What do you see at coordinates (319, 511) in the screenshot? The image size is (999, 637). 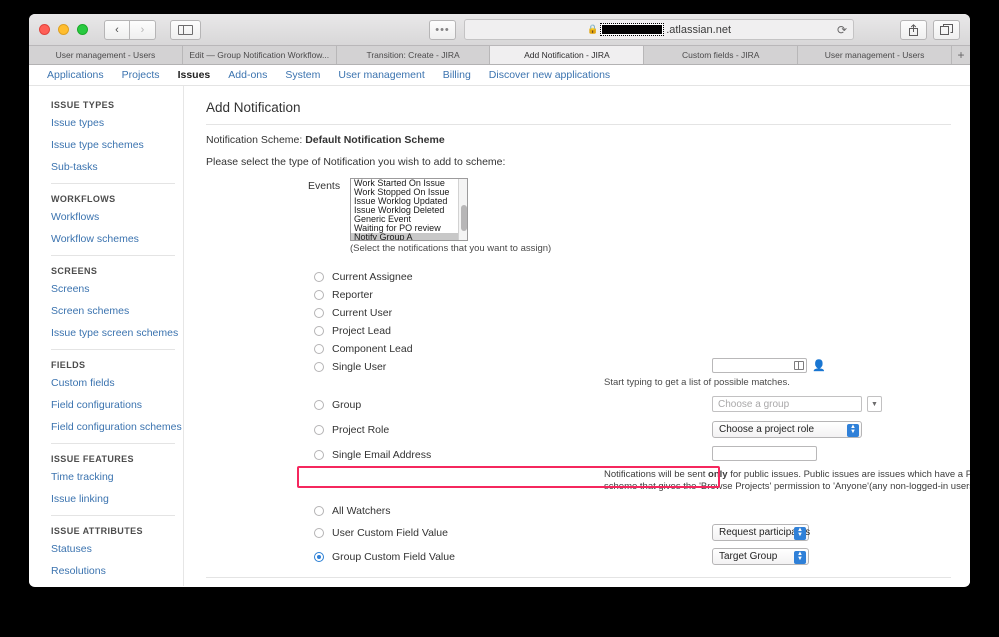 I see `radio-all-watchers` at bounding box center [319, 511].